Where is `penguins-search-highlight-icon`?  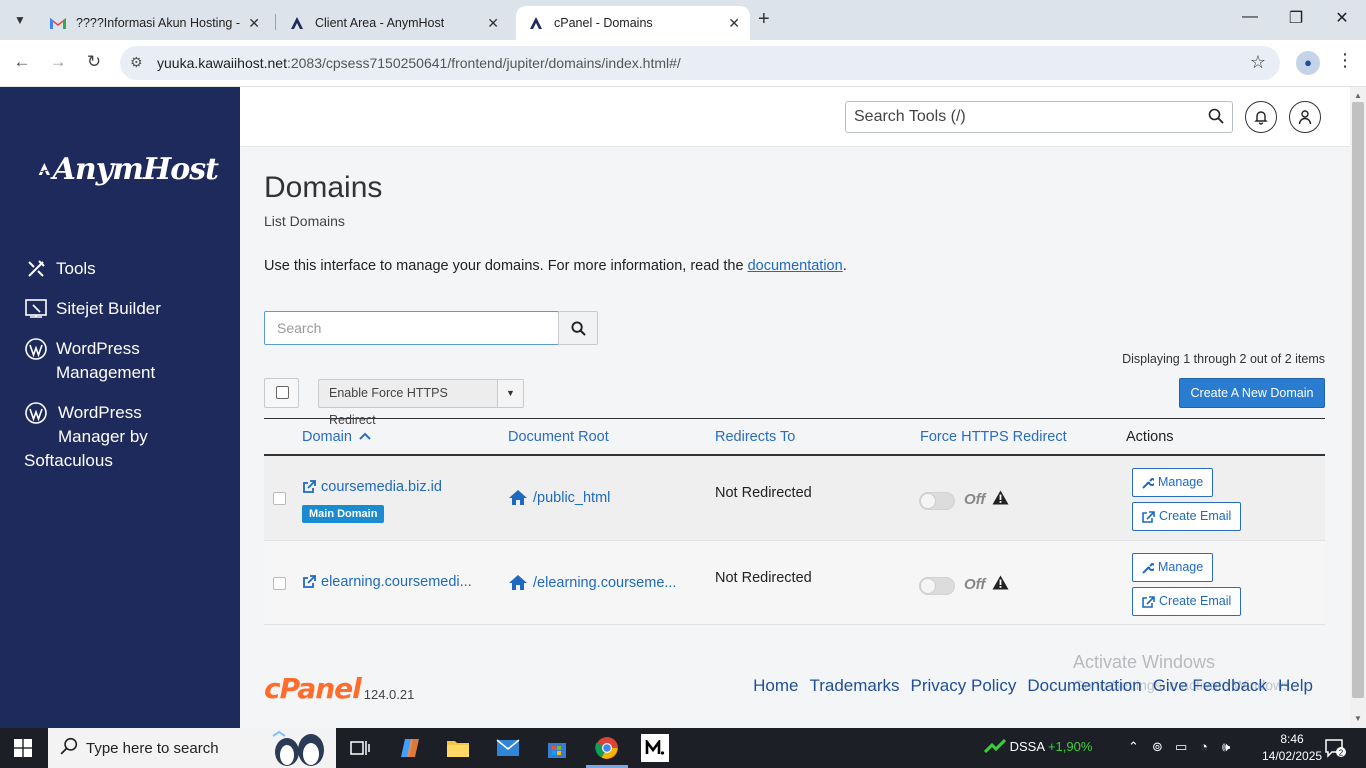
penguins-search-highlight-icon is located at coordinates (298, 748).